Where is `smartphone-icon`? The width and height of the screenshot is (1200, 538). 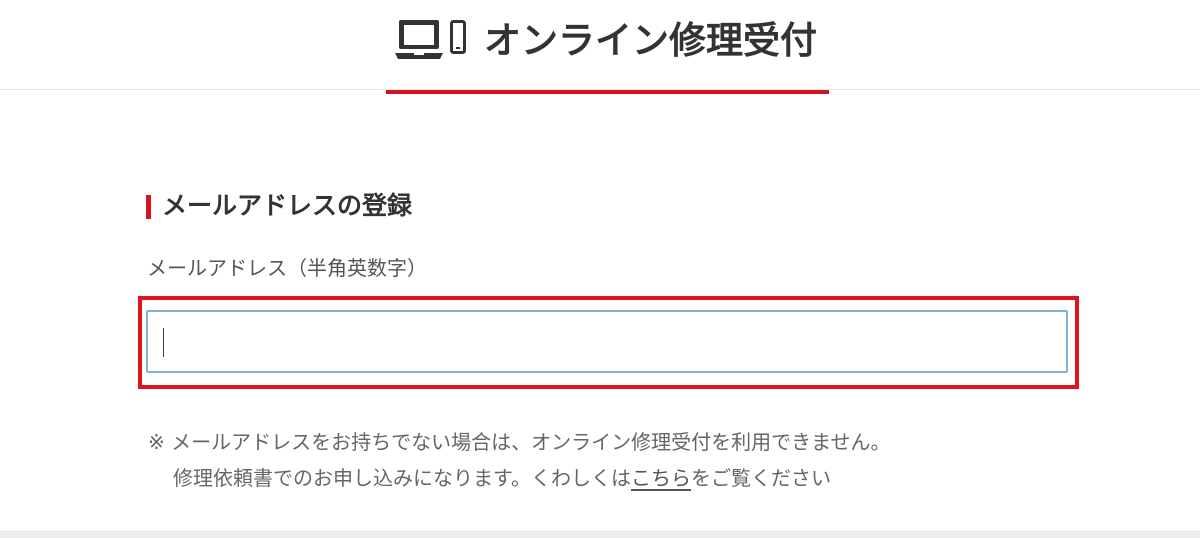
smartphone-icon is located at coordinates (458, 37).